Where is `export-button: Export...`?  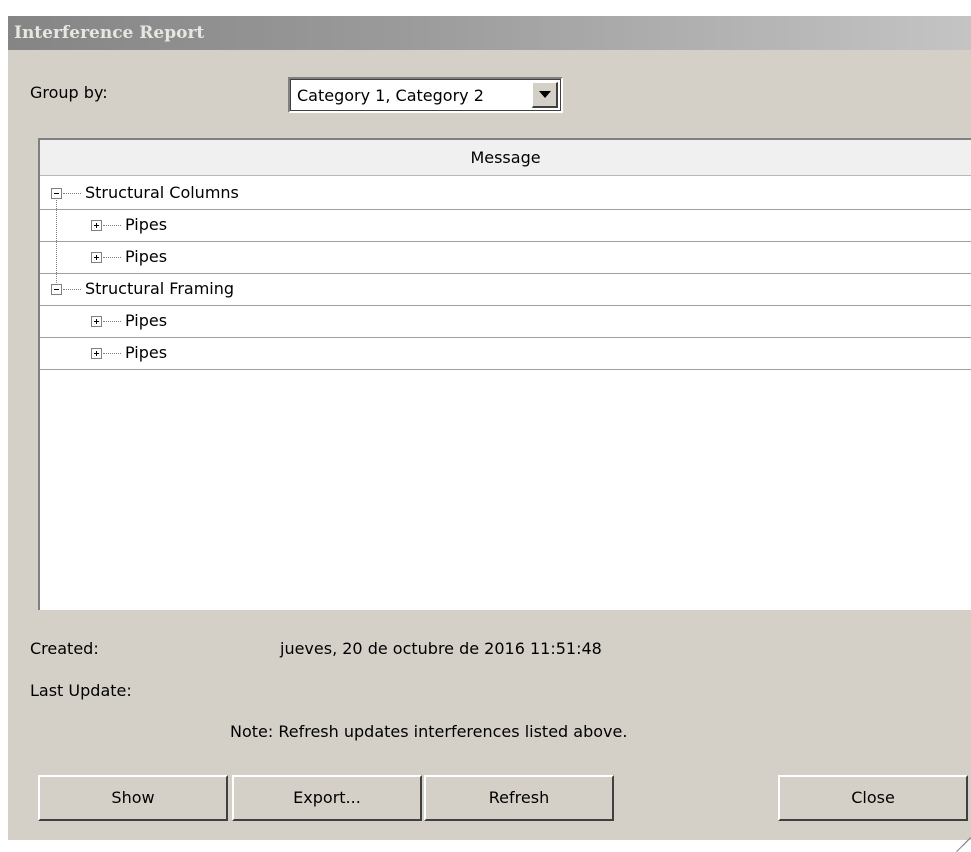 export-button: Export... is located at coordinates (327, 798).